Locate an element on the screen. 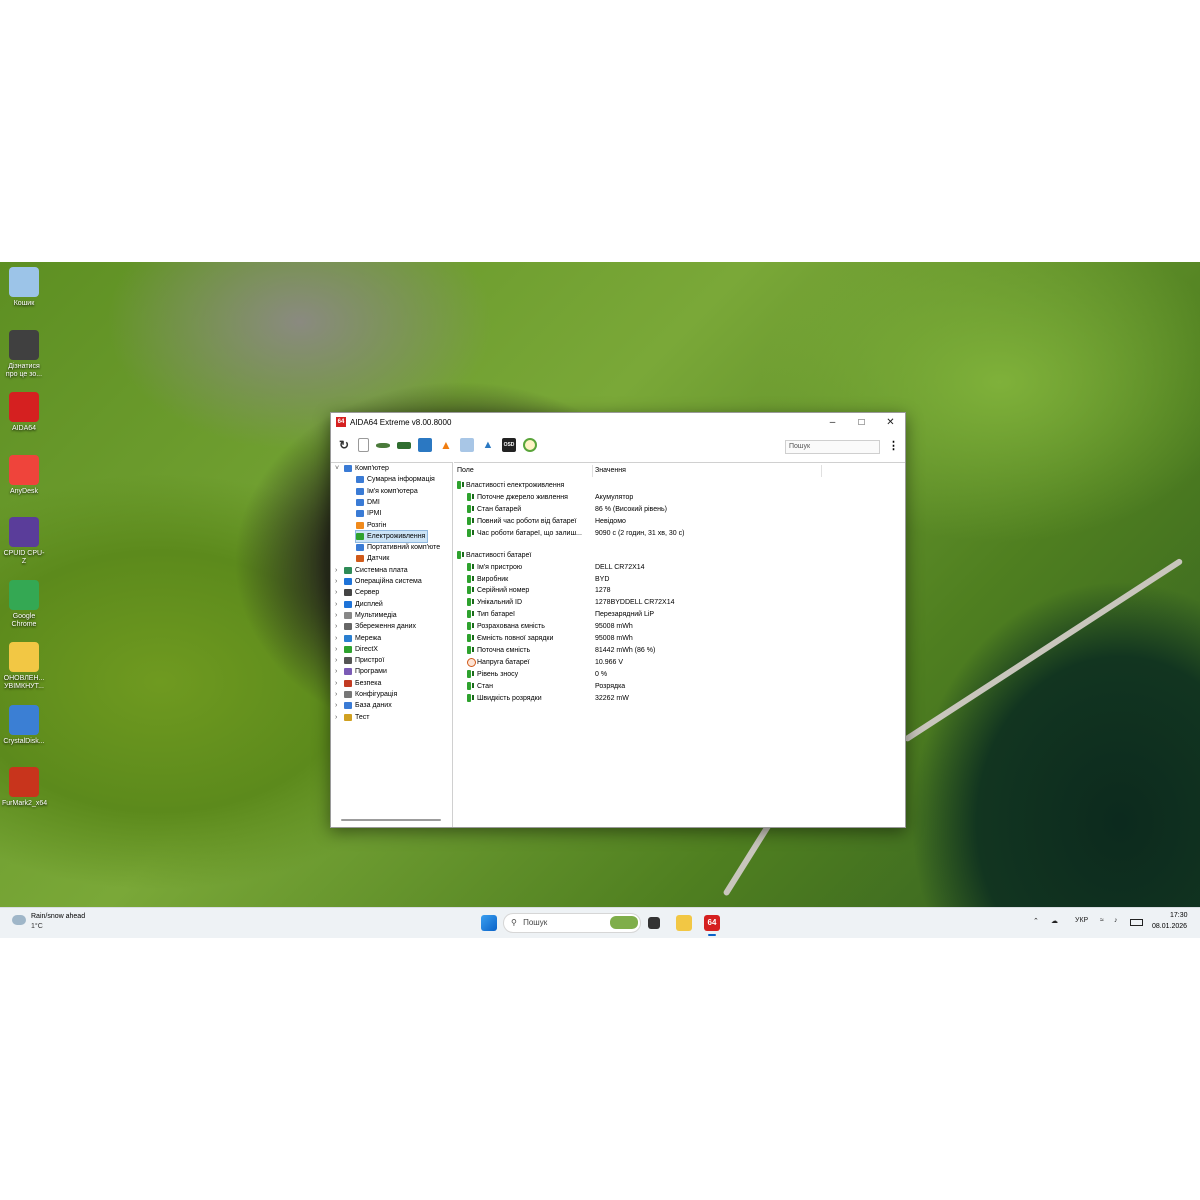  table-row: Розрахована ємність 95008 mWh is located at coordinates (677, 626).